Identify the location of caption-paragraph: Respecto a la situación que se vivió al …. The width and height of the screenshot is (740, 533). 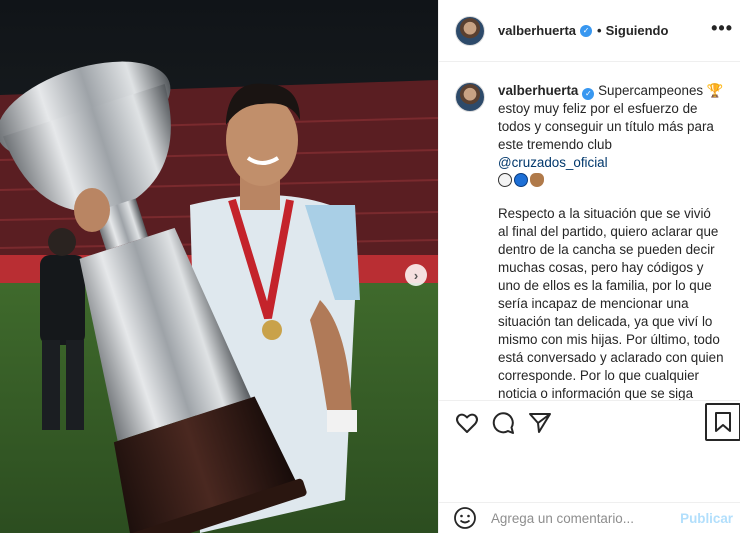
(611, 303).